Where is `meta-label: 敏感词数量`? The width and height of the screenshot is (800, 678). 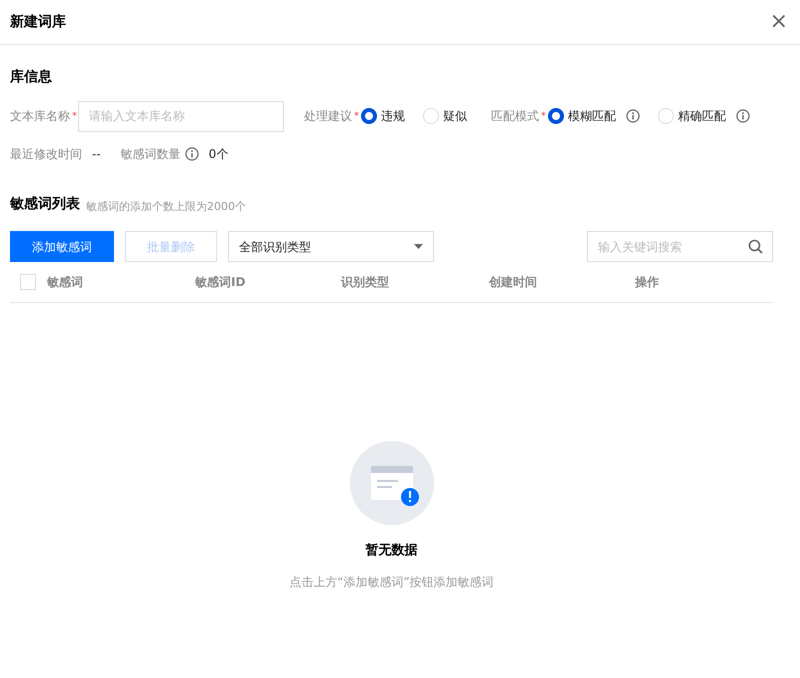 meta-label: 敏感词数量 is located at coordinates (150, 154).